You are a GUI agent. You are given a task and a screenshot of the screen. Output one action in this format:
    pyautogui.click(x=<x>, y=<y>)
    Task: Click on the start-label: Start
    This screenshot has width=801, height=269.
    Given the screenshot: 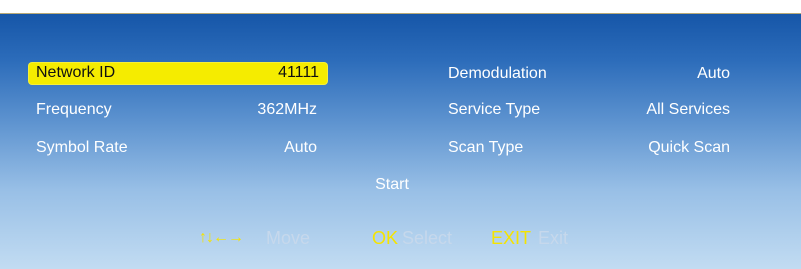 What is the action you would take?
    pyautogui.click(x=392, y=184)
    